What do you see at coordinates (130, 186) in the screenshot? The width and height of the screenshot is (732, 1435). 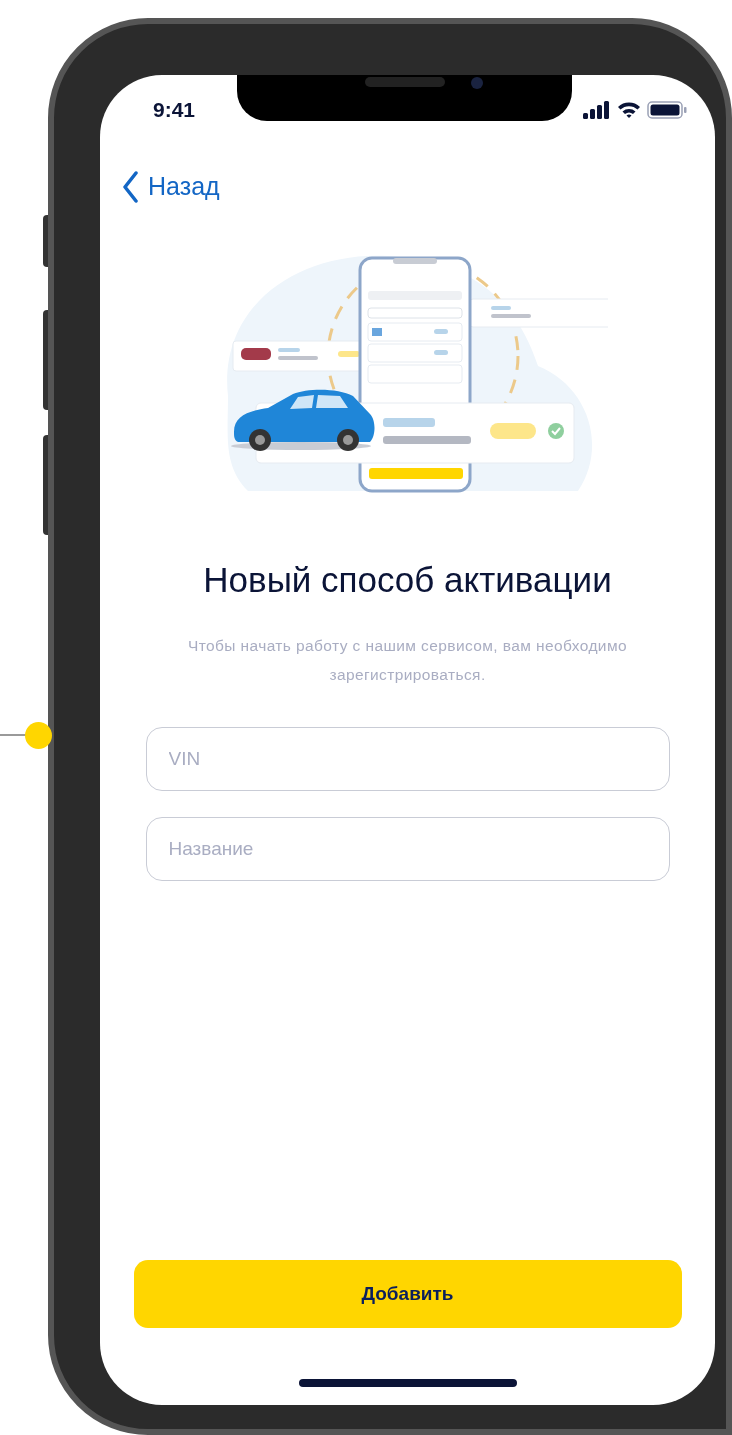 I see `chevron-left-icon` at bounding box center [130, 186].